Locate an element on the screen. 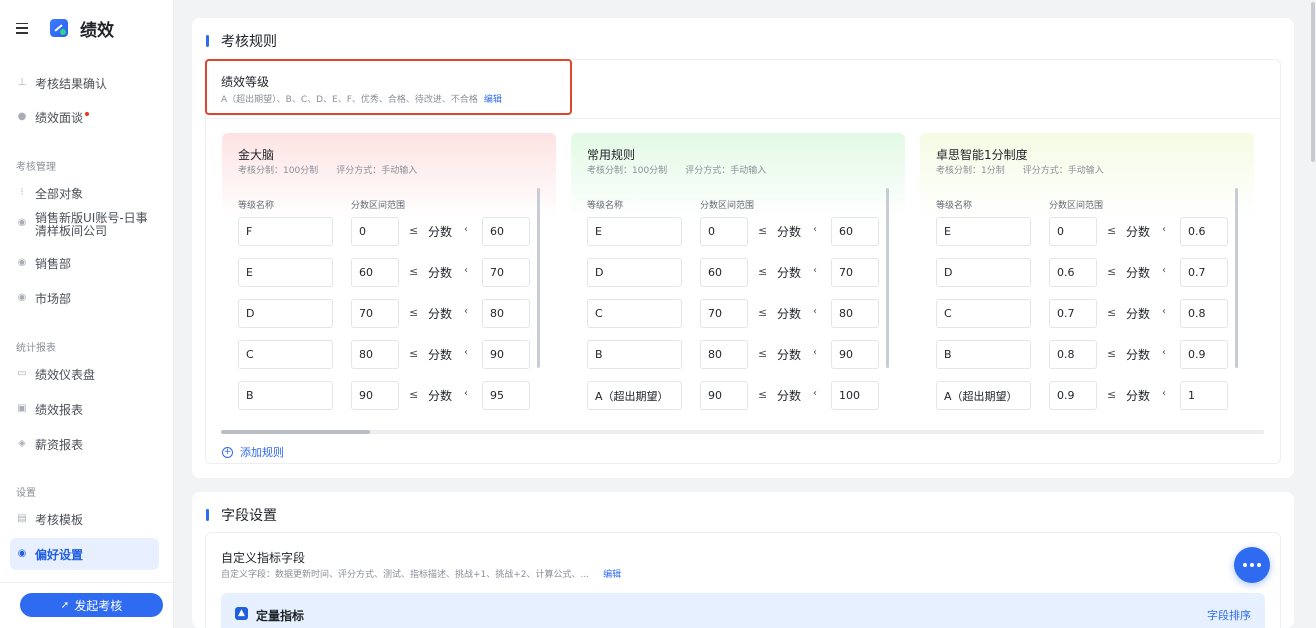  sidebar-item: ▭ 绩效仪表盘 is located at coordinates (87, 374).